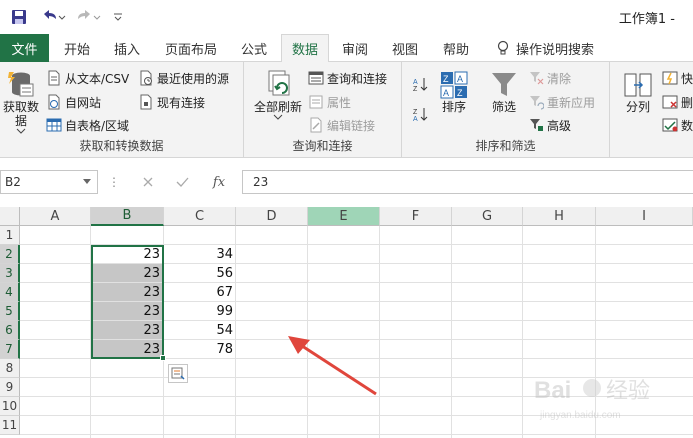 The height and width of the screenshot is (438, 693). What do you see at coordinates (332, 366) in the screenshot?
I see `annotation-arrow` at bounding box center [332, 366].